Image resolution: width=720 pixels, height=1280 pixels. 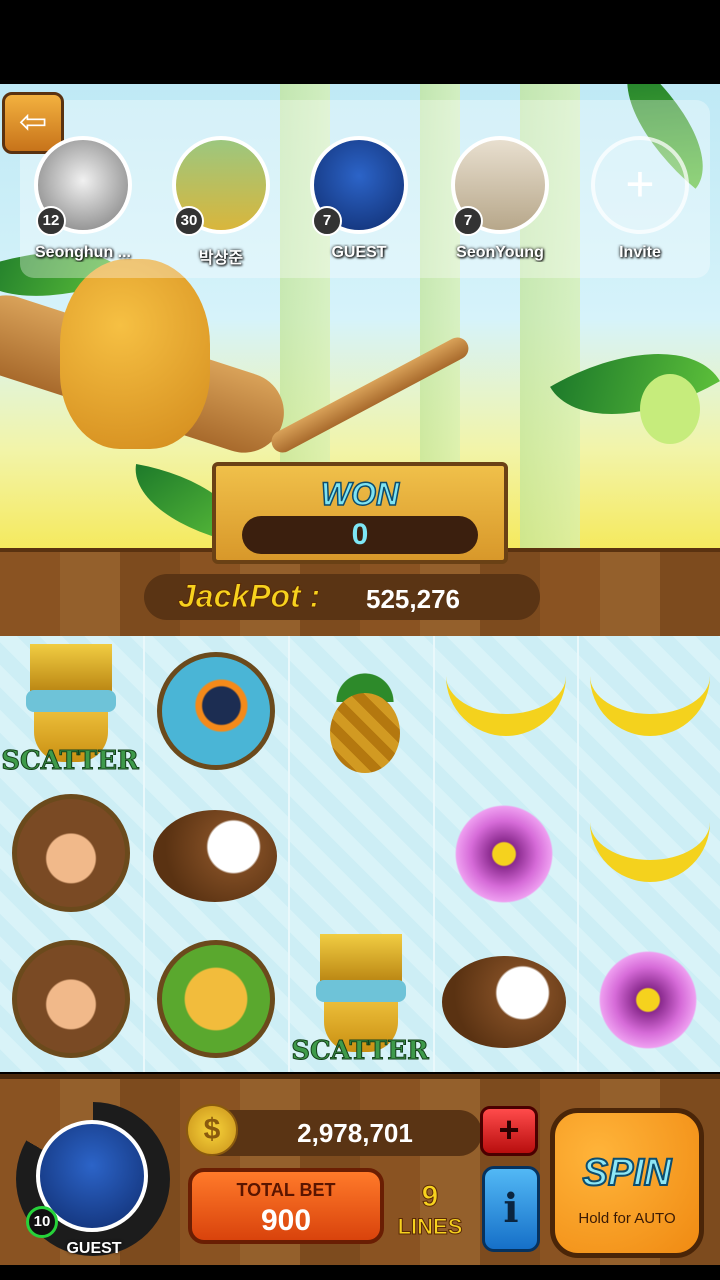 What do you see at coordinates (286, 1190) in the screenshot?
I see `total-bet-label: TOTAL BET` at bounding box center [286, 1190].